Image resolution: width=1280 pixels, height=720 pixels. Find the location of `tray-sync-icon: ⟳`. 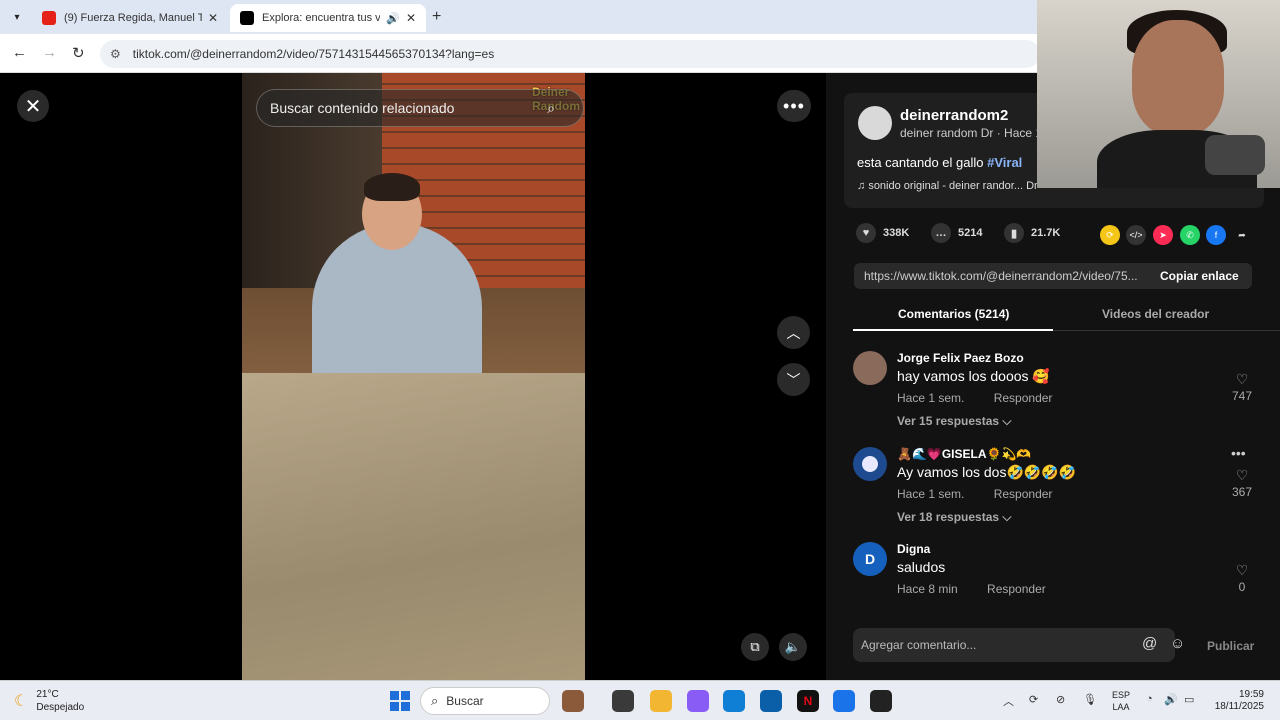

tray-sync-icon: ⟳ is located at coordinates (1033, 699).